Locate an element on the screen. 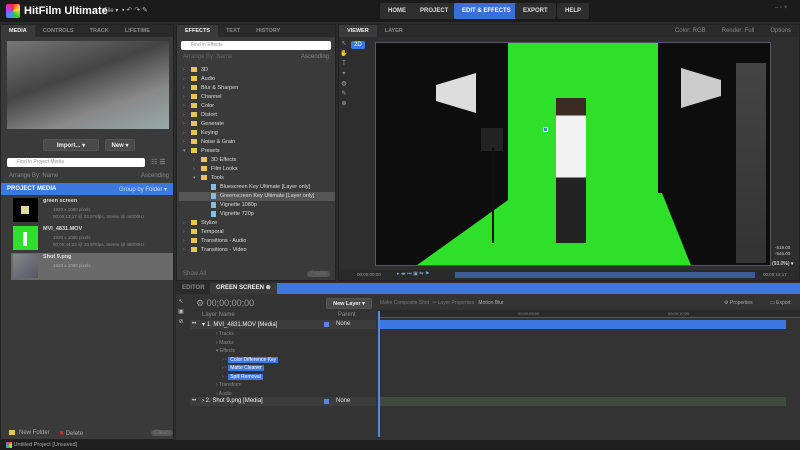 The height and width of the screenshot is (450, 800). effect-tree-item: › Film Looks is located at coordinates (257, 169).